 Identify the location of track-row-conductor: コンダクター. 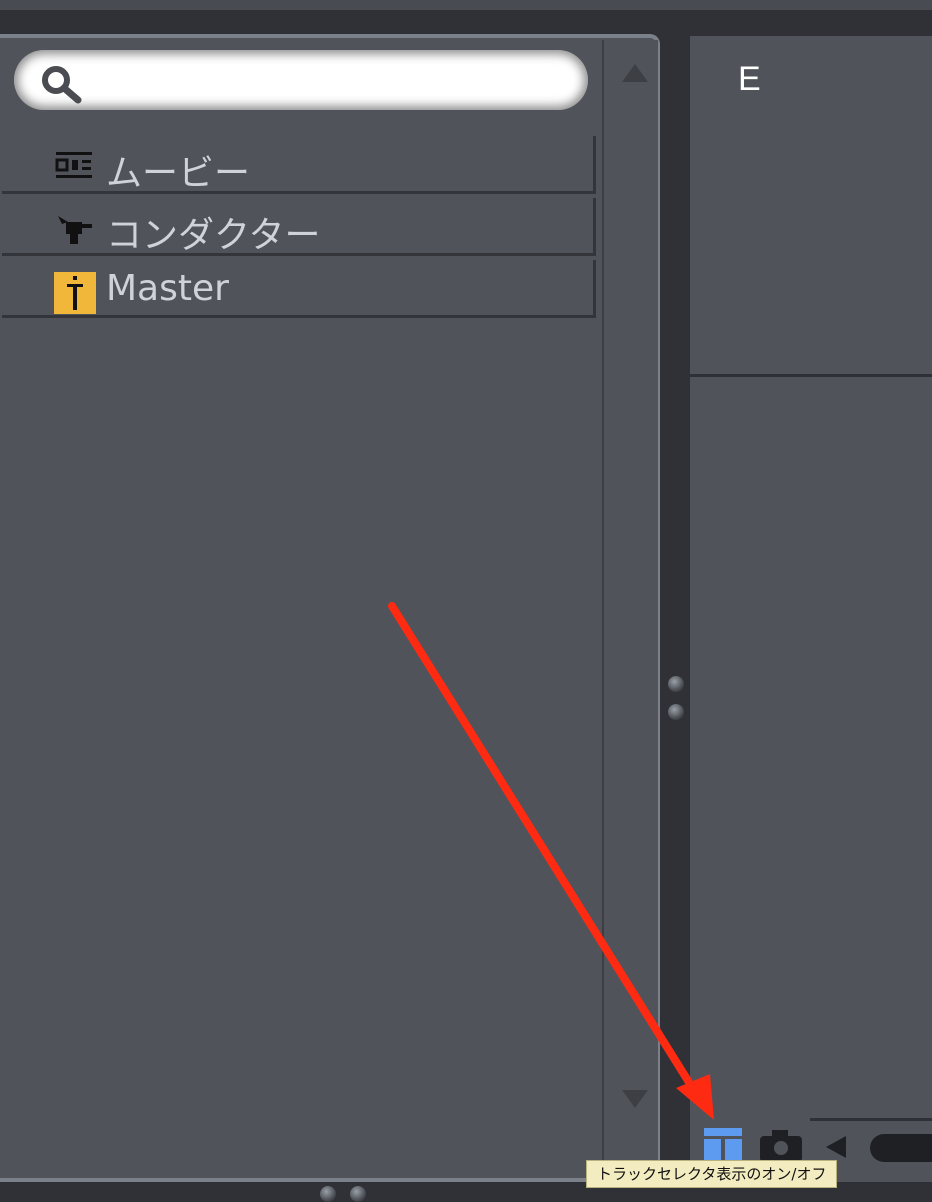
(299, 227).